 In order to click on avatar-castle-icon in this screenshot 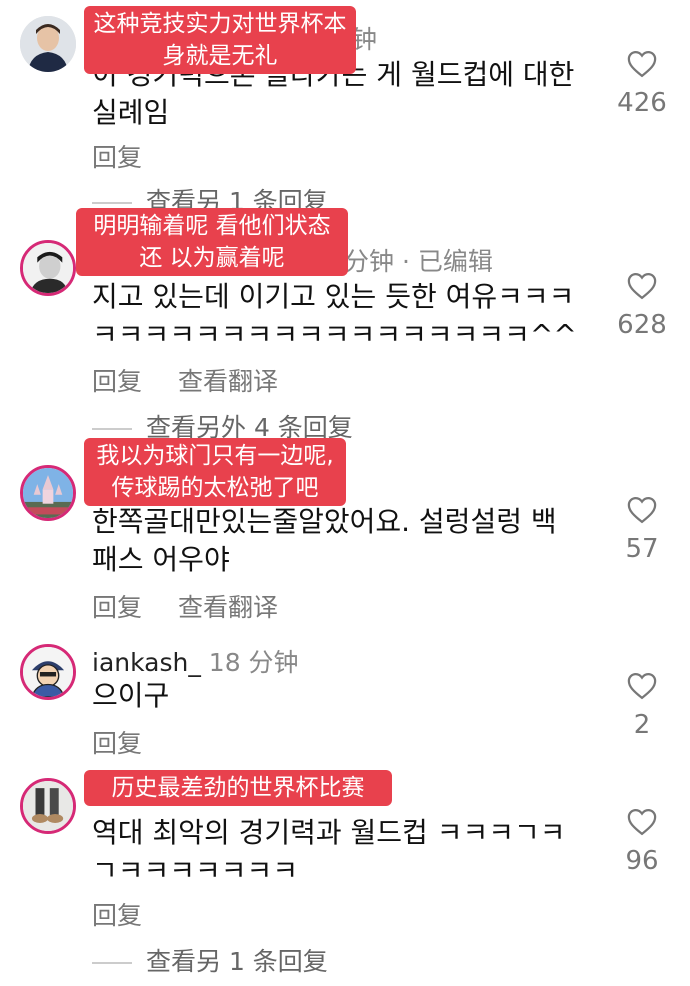, I will do `click(48, 493)`.